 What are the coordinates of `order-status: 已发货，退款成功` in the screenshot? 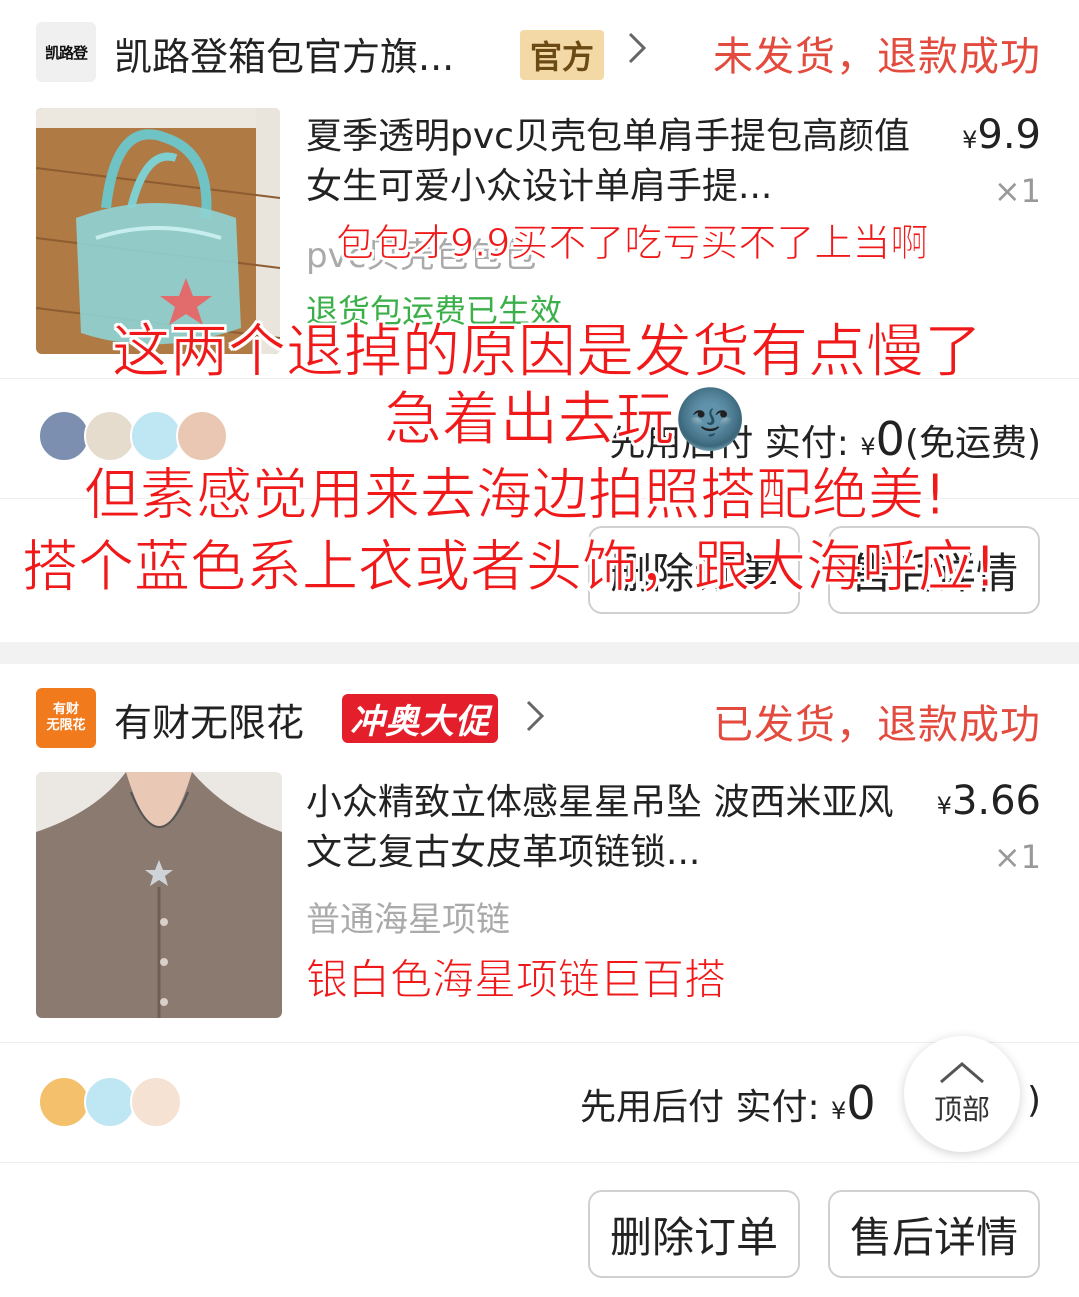 It's located at (877, 725).